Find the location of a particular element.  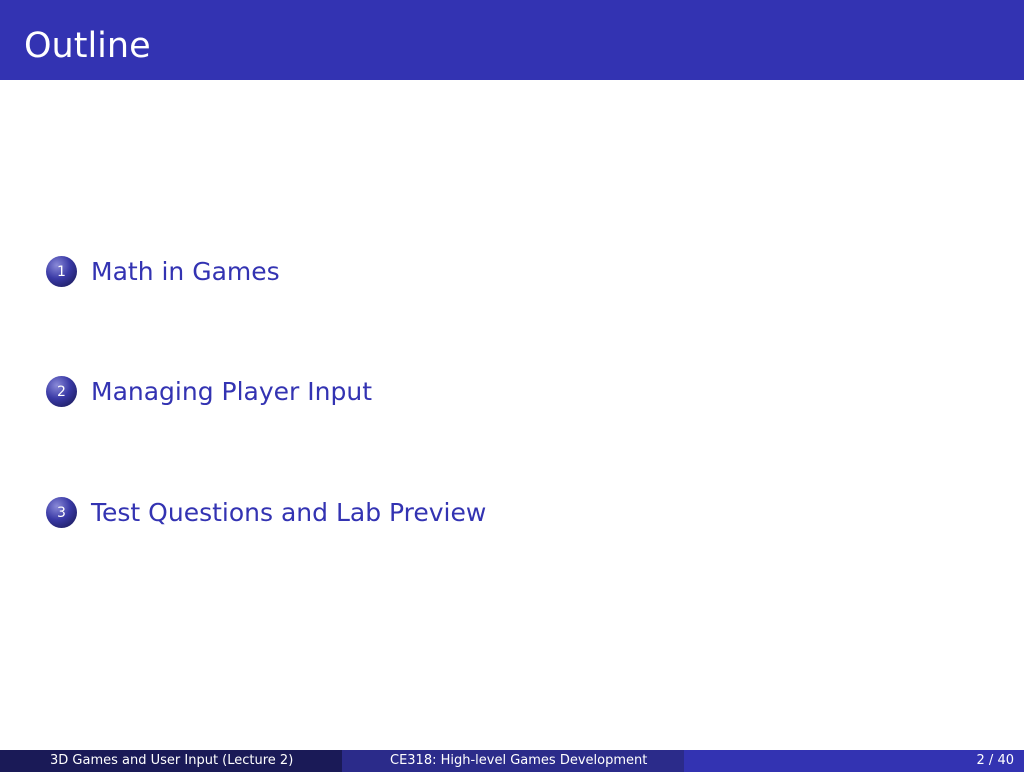

outline-item-label: Test Questions and Lab Preview is located at coordinates (289, 512).